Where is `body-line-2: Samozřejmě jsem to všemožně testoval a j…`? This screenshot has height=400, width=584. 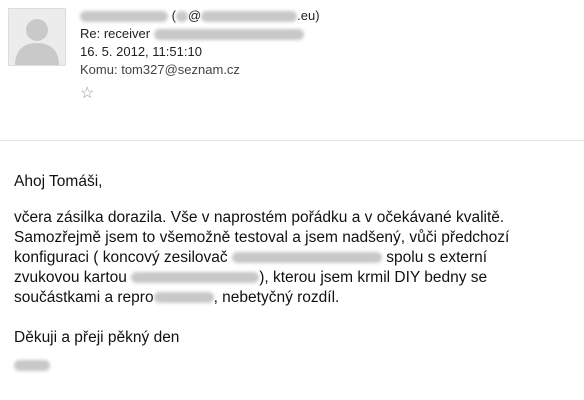 body-line-2: Samozřejmě jsem to všemožně testoval a j… is located at coordinates (262, 237).